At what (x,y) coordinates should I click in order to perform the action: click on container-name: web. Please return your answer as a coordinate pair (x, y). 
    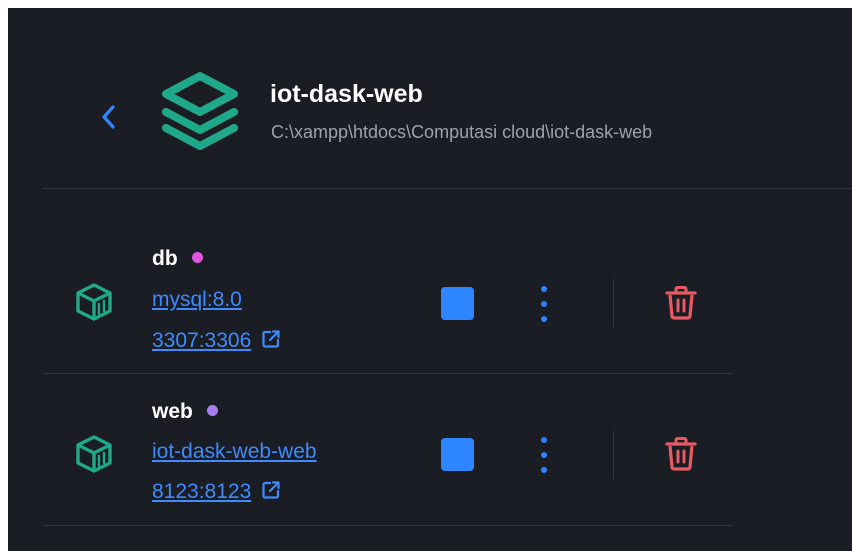
    Looking at the image, I should click on (185, 412).